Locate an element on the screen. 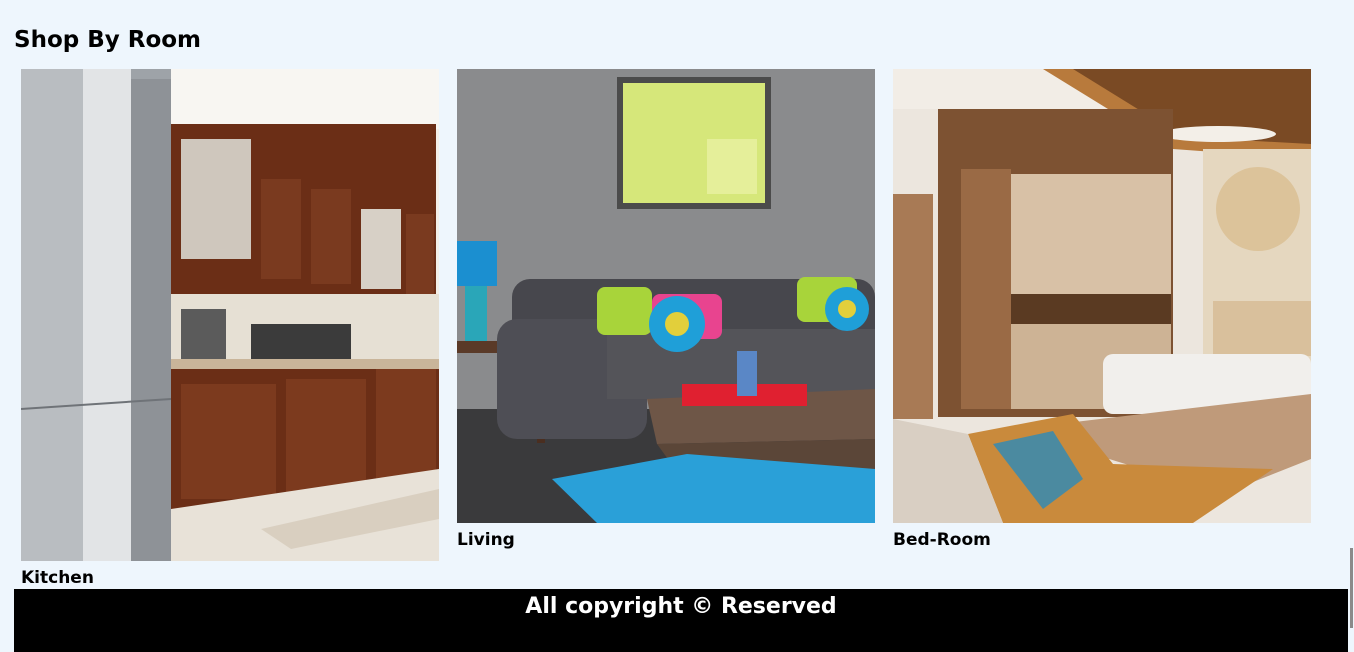  footer-copyright: All copyright © Reserved is located at coordinates (681, 606).